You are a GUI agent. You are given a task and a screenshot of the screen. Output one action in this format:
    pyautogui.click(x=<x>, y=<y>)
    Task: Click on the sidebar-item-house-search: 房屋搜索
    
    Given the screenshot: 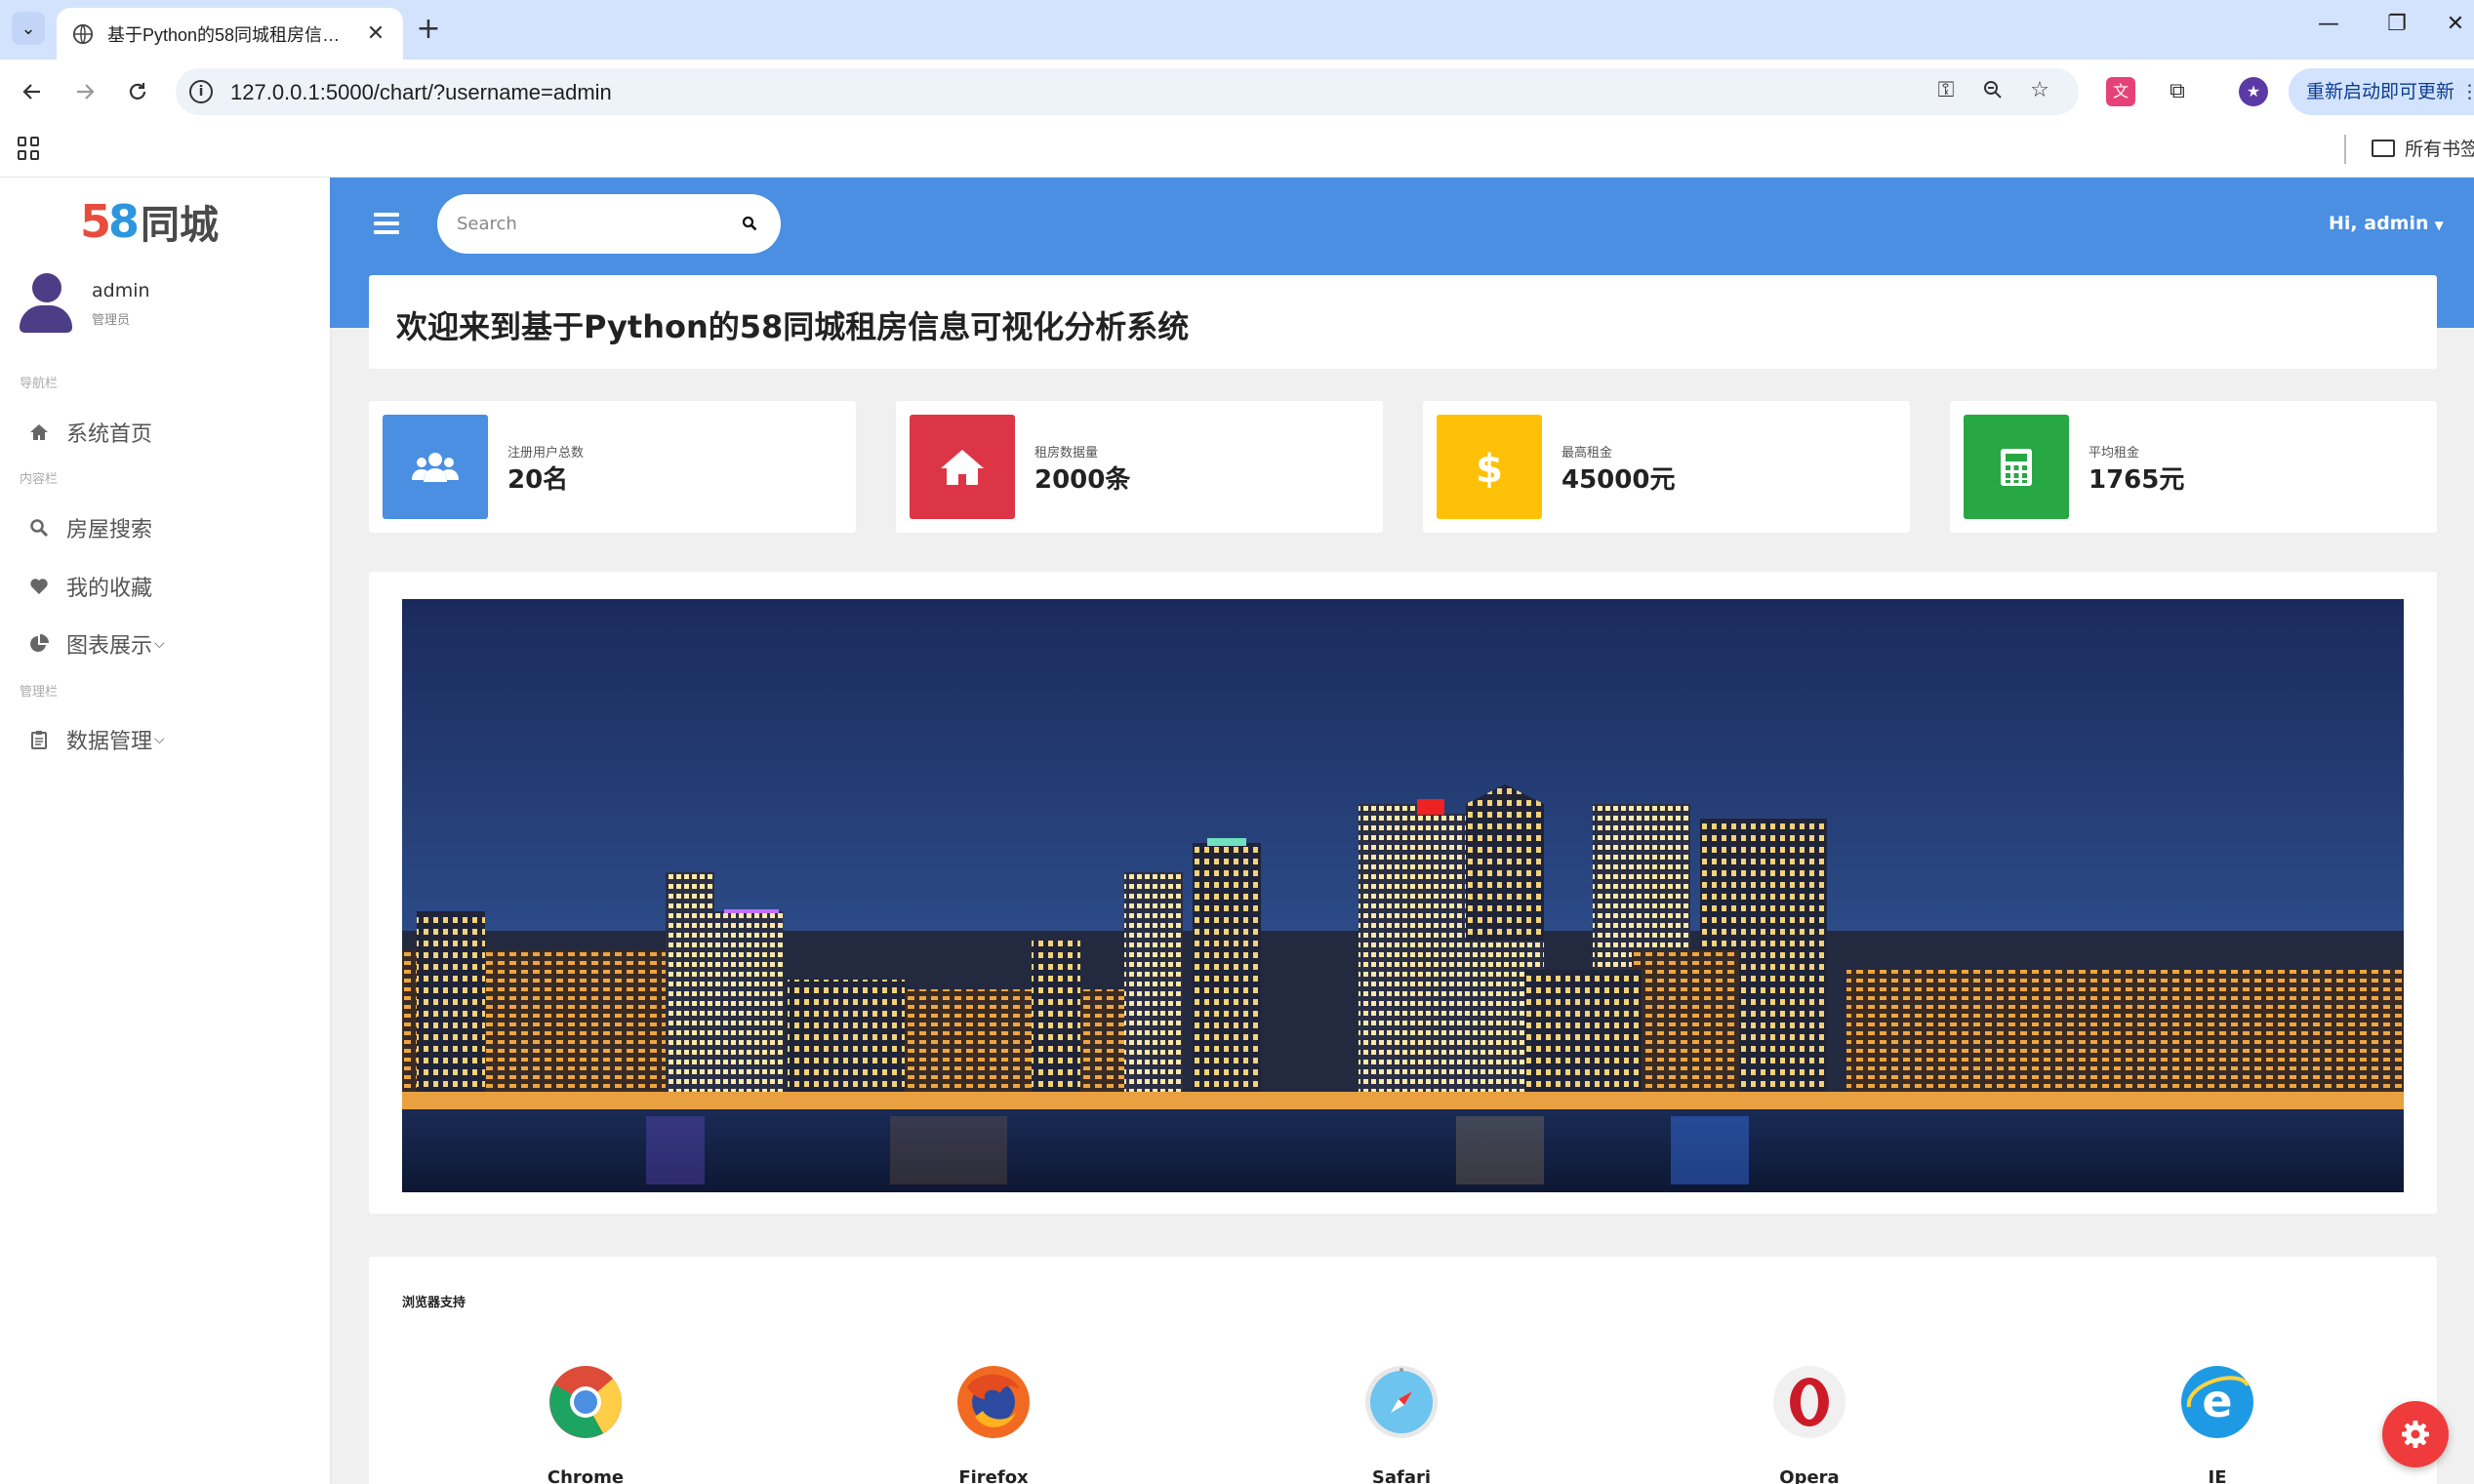 What is the action you would take?
    pyautogui.click(x=89, y=527)
    